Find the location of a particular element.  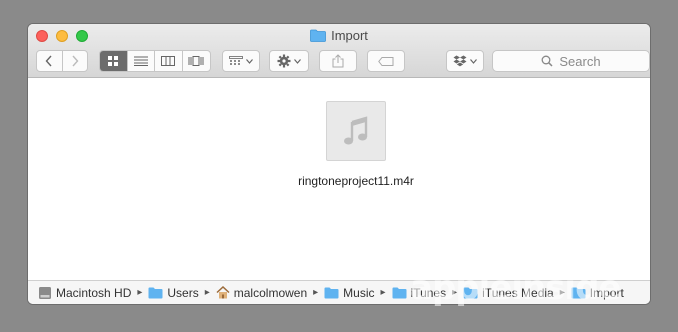

nav-buttons is located at coordinates (62, 61).